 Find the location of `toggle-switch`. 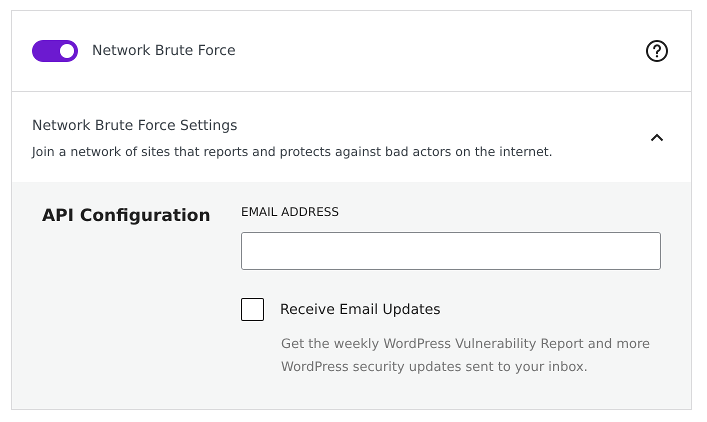

toggle-switch is located at coordinates (55, 51).